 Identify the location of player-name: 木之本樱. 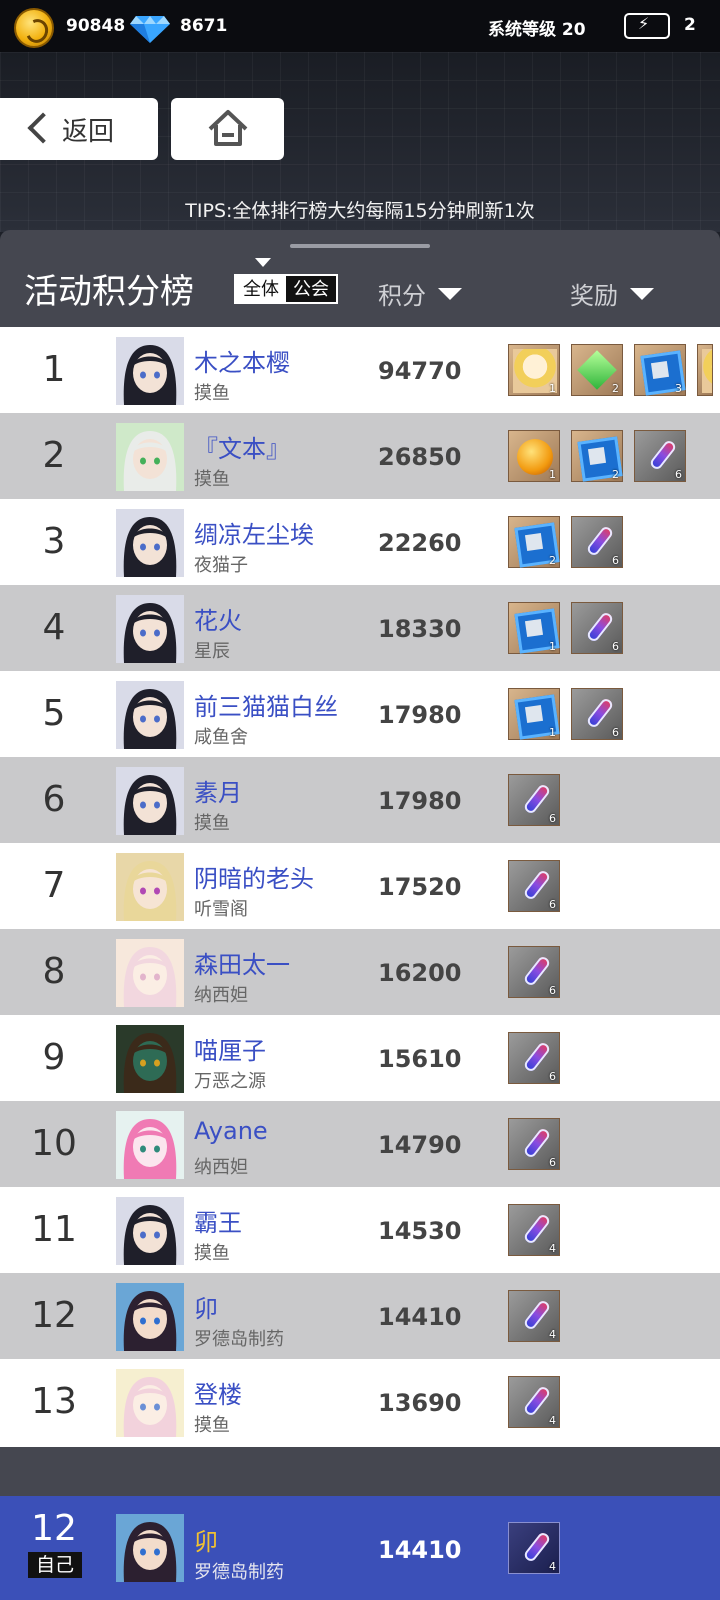
(242, 363).